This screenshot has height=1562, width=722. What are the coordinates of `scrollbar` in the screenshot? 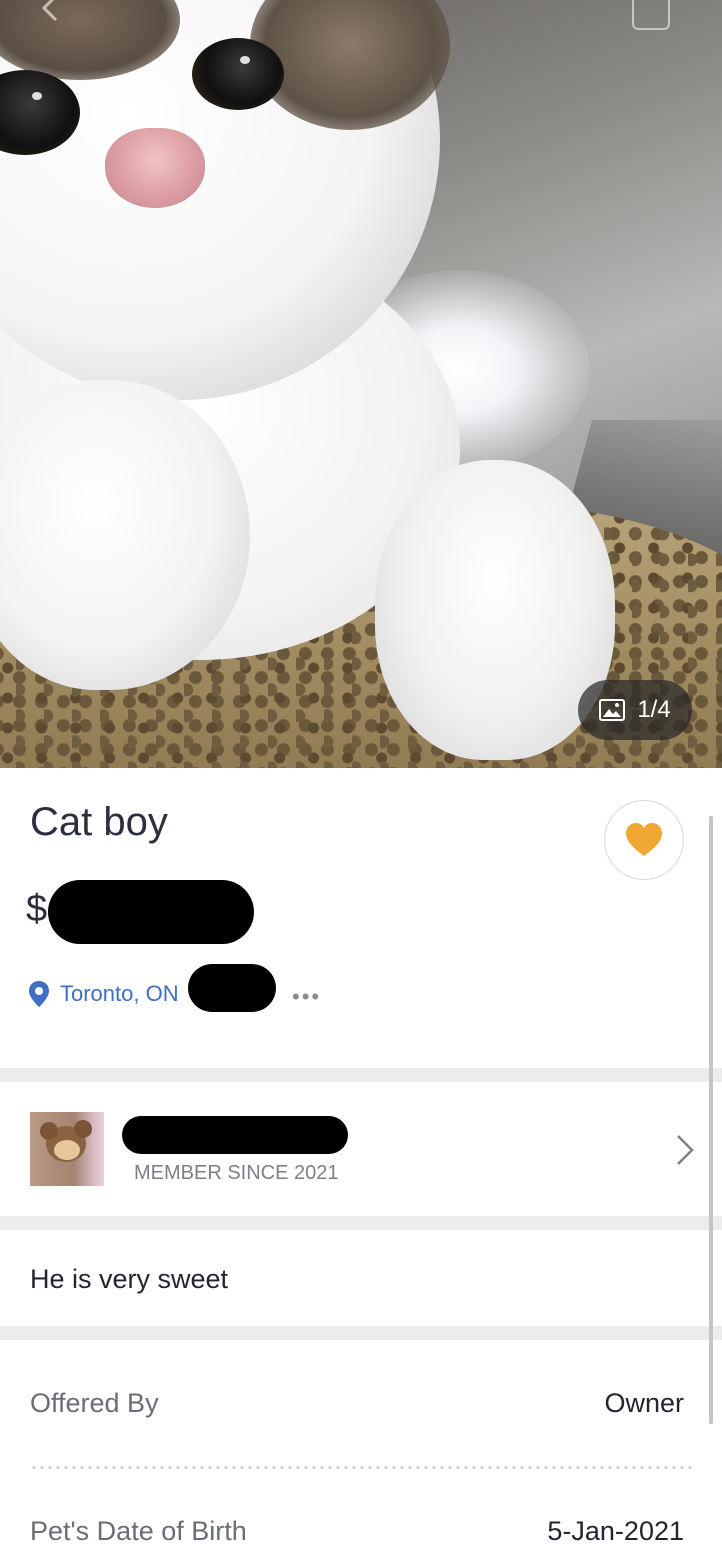 It's located at (711, 1120).